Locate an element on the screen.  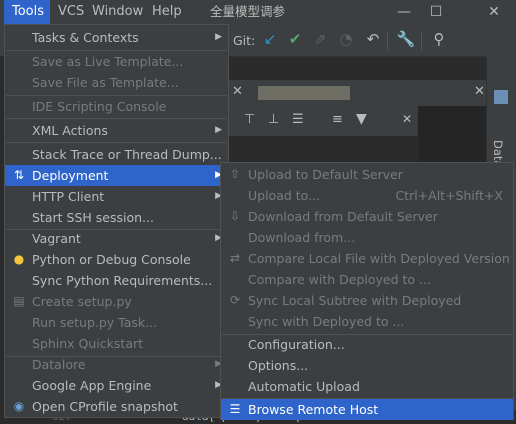
rollback-icon: ↶ is located at coordinates (373, 39).